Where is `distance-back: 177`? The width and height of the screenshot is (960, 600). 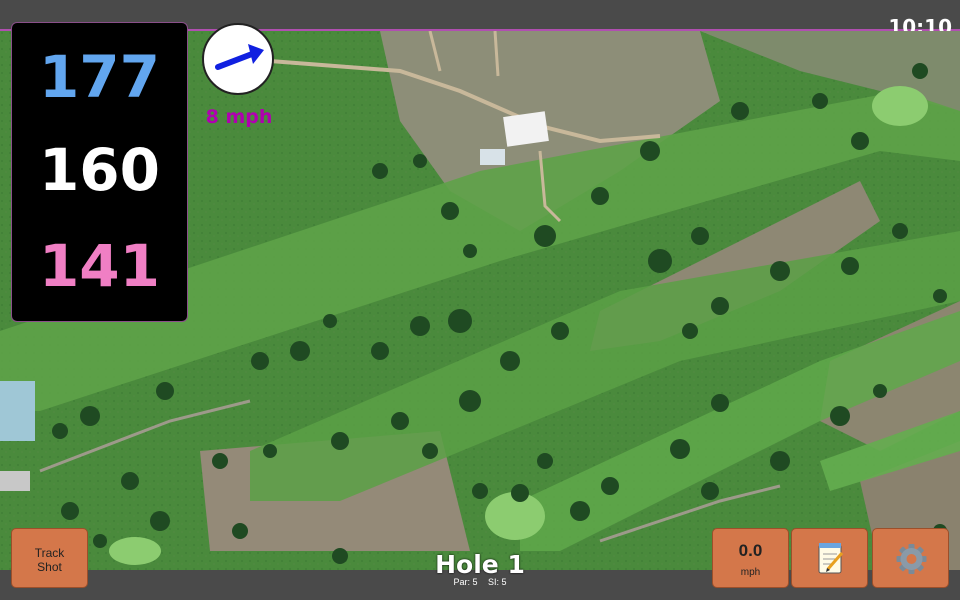
distance-back: 177 is located at coordinates (99, 77).